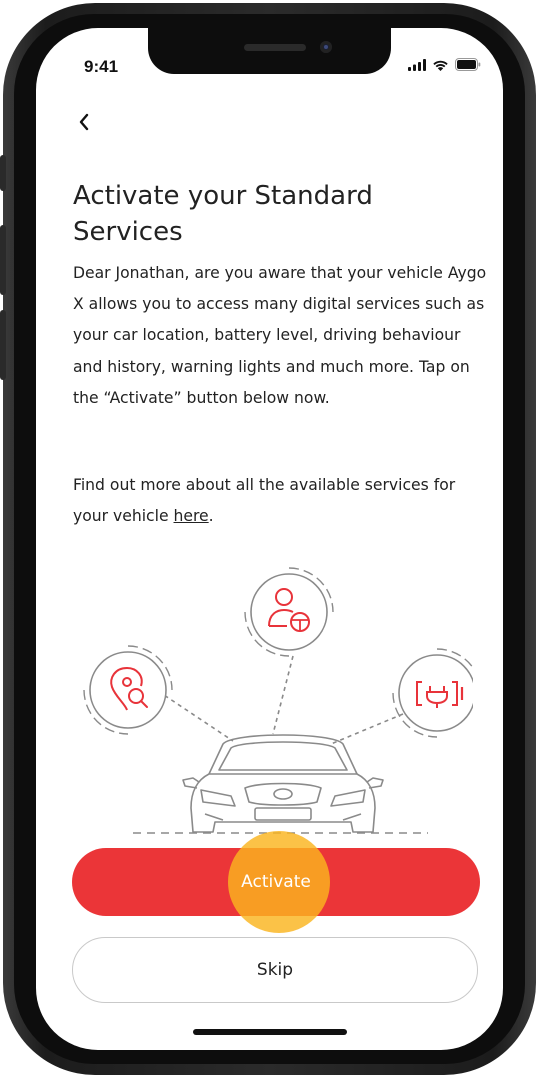 The width and height of the screenshot is (539, 1078). I want to click on battery-icon, so click(468, 64).